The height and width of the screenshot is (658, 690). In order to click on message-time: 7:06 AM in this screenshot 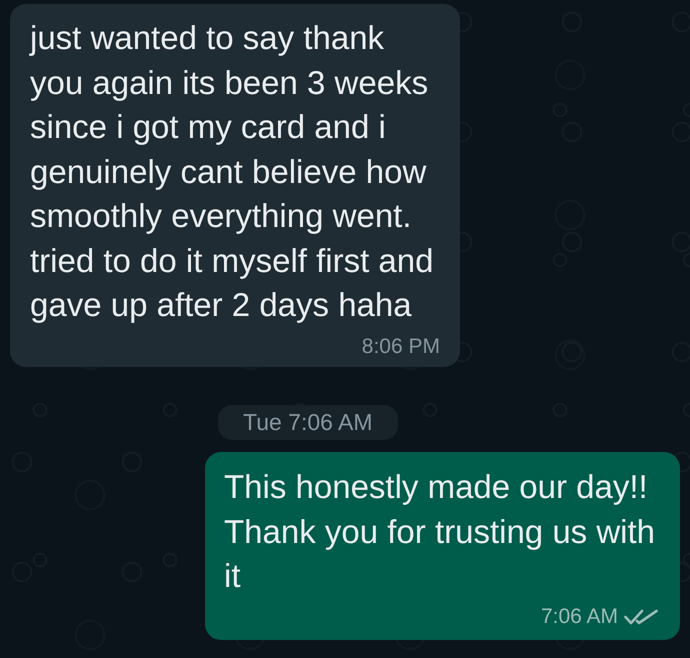, I will do `click(579, 616)`.